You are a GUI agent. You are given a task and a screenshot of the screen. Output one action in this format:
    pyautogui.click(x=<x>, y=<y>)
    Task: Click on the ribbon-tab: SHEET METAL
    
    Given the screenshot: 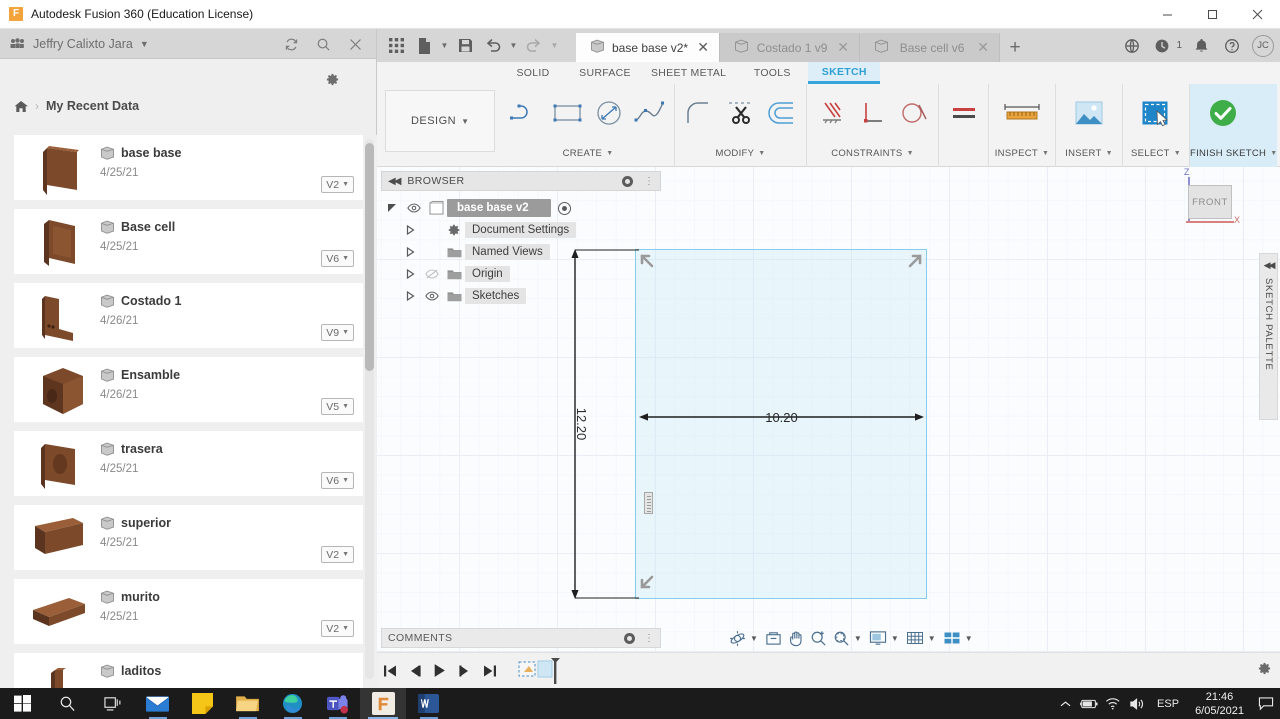 What is the action you would take?
    pyautogui.click(x=688, y=73)
    